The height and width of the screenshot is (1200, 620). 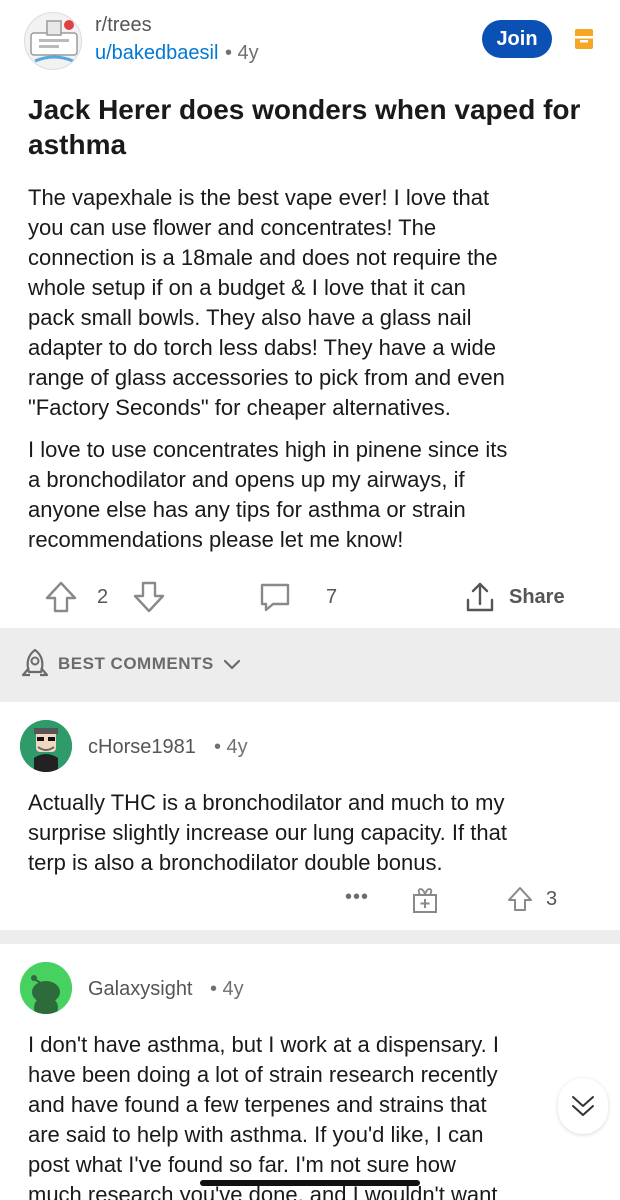 What do you see at coordinates (332, 596) in the screenshot?
I see `comment-count: 7` at bounding box center [332, 596].